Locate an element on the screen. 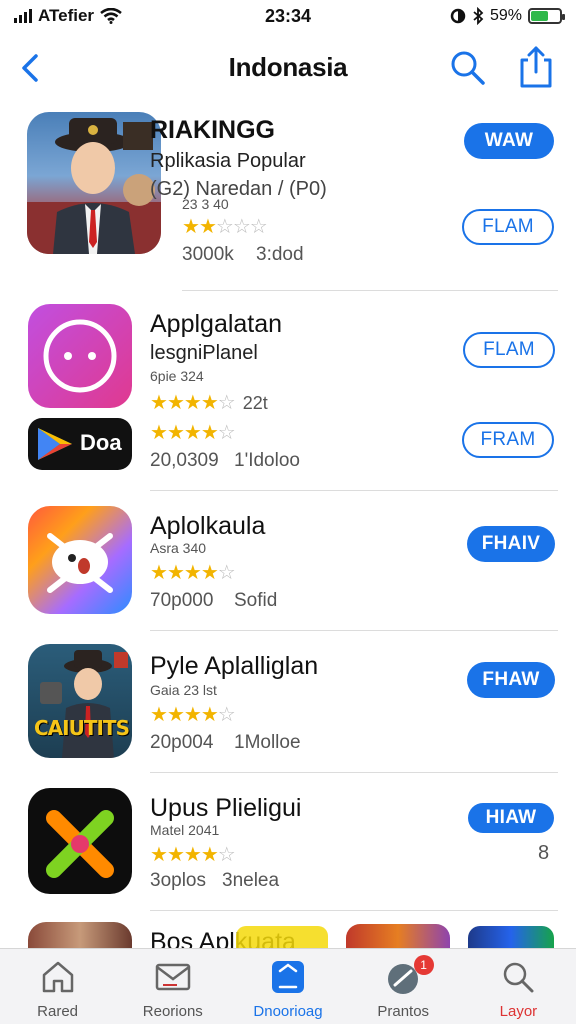 This screenshot has height=1024, width=576. tab-reorions: Reorions is located at coordinates (172, 986).